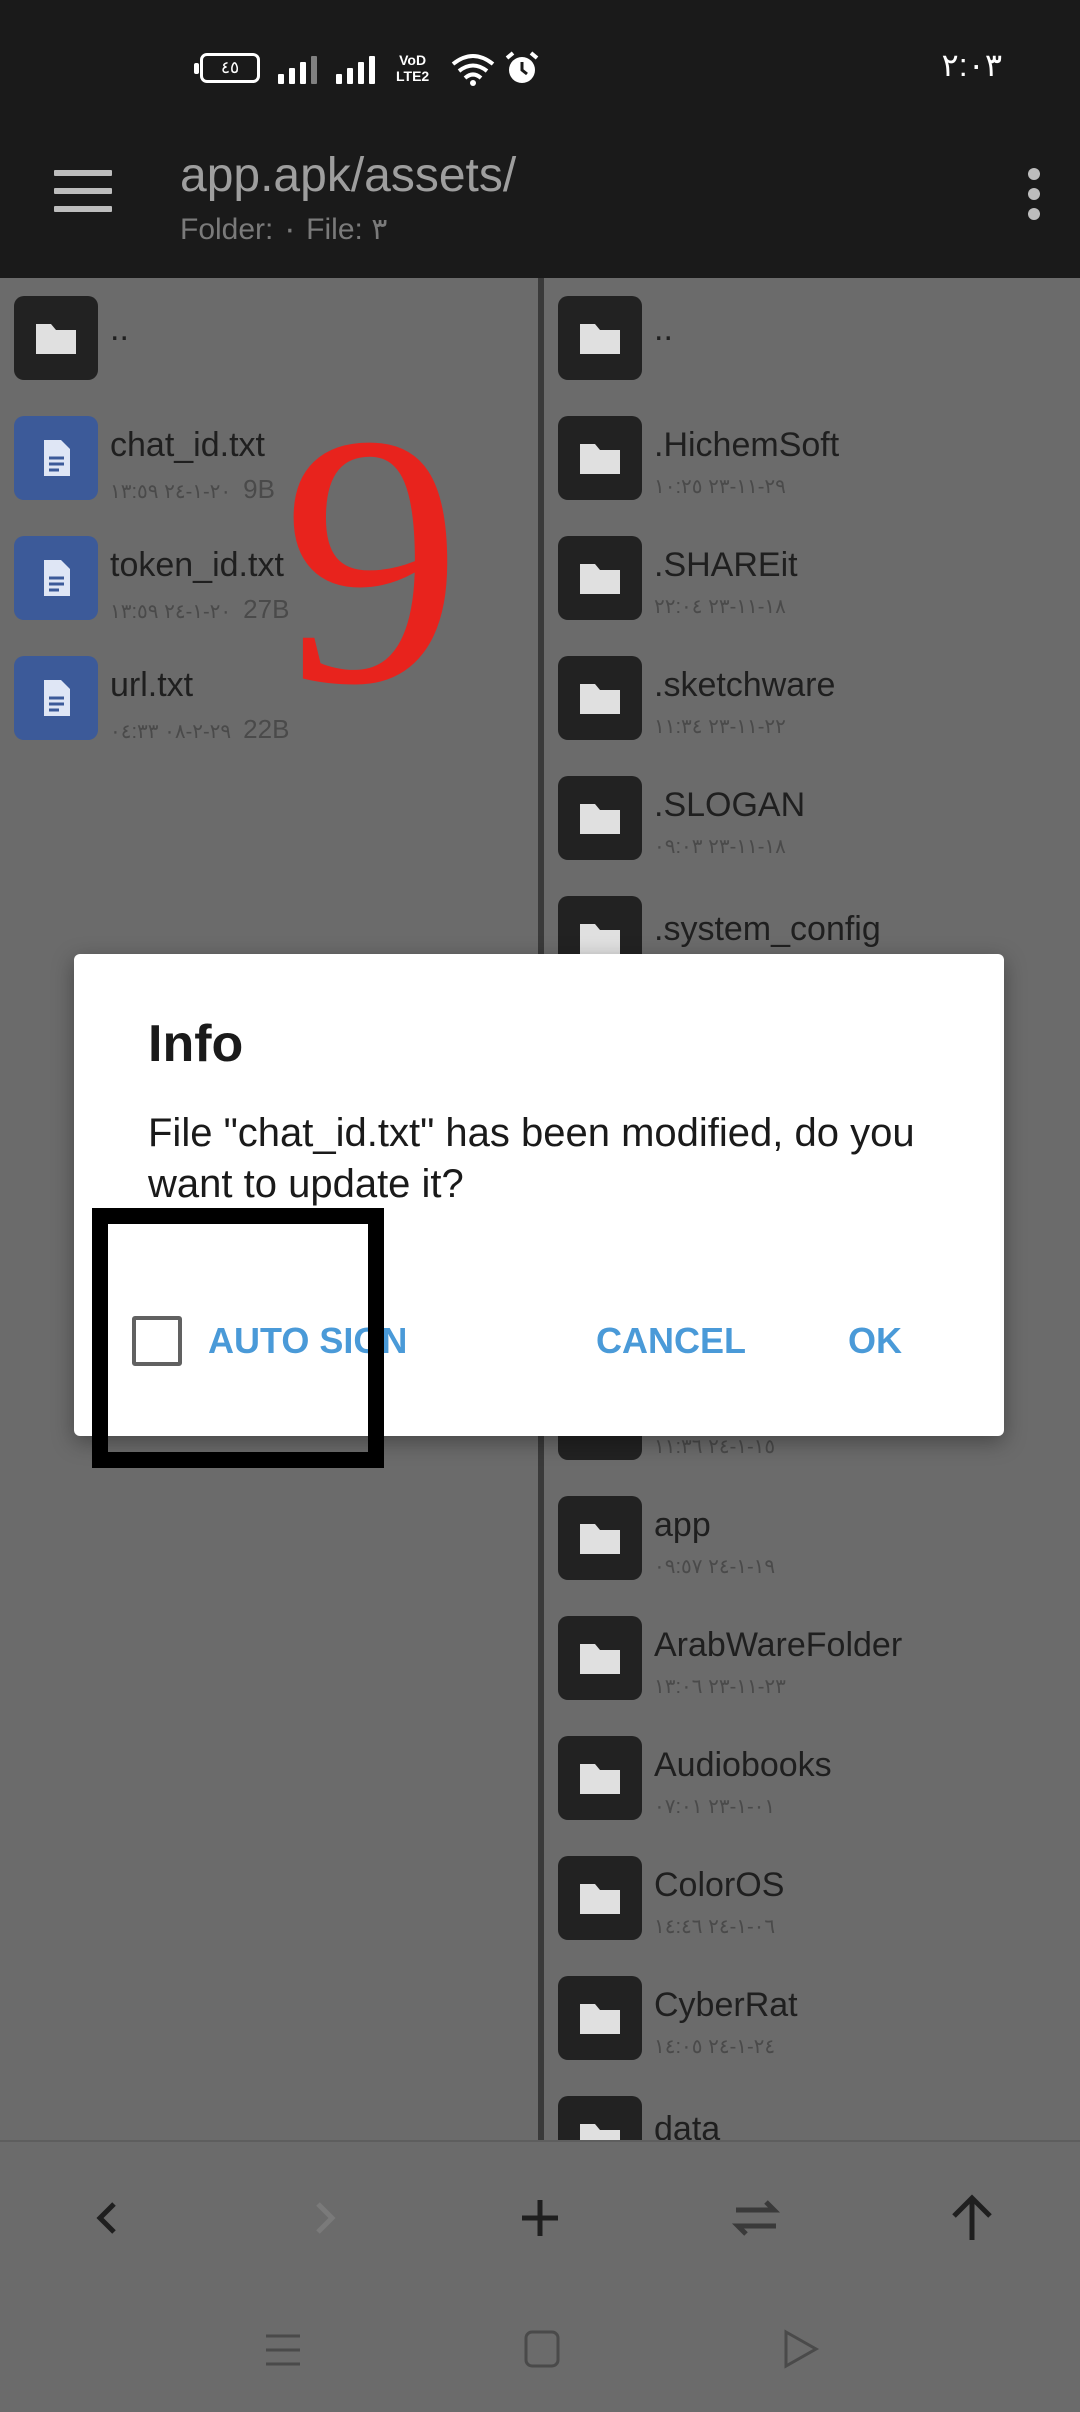  Describe the element at coordinates (812, 1898) in the screenshot. I see `list-item: ColorOS ٠٦-١-٢٤ ١٤:٤٦` at that location.